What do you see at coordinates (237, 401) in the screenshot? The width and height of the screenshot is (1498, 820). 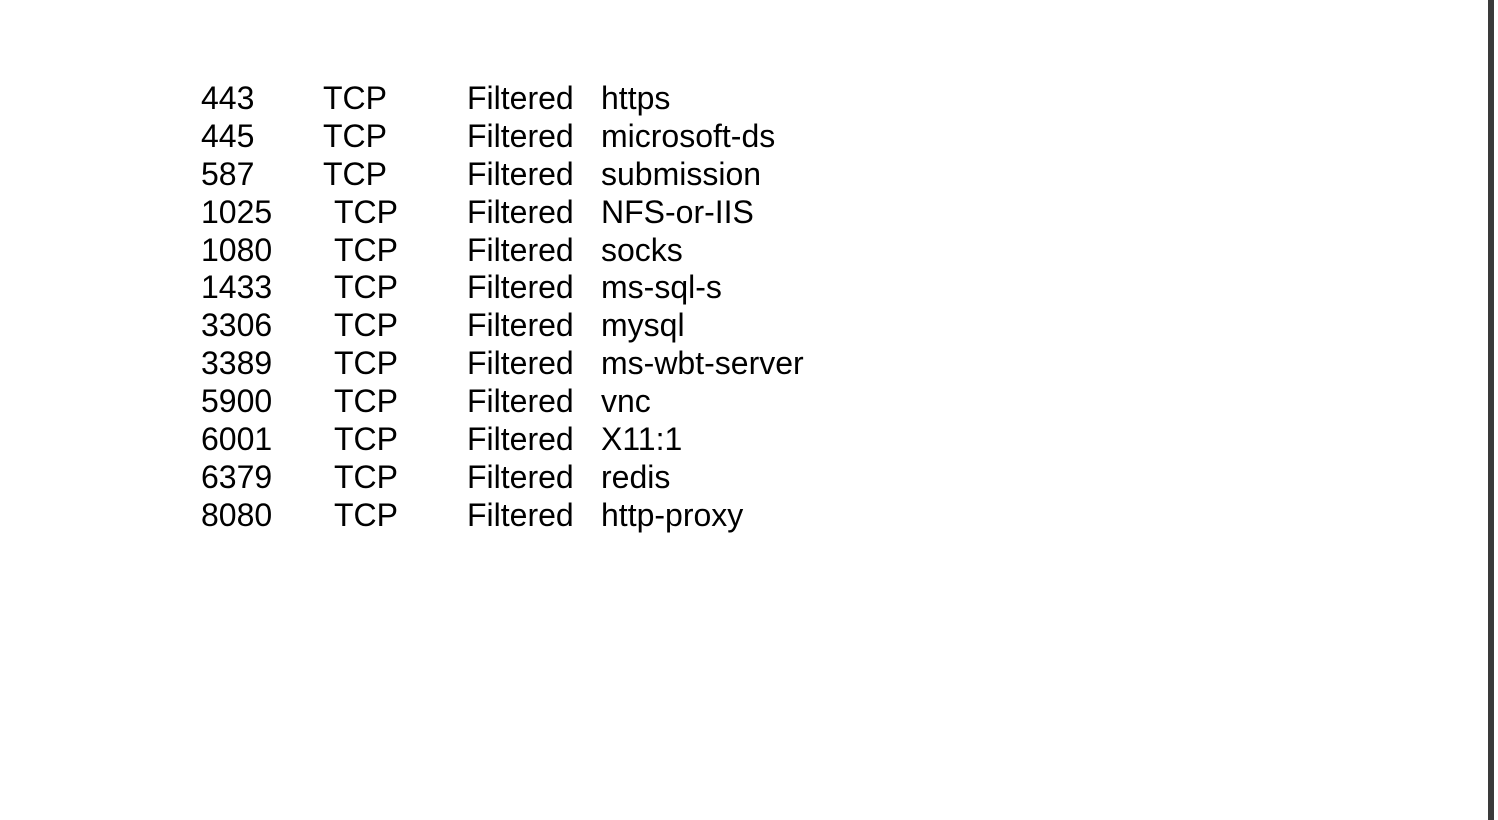 I see `port-number: 5900` at bounding box center [237, 401].